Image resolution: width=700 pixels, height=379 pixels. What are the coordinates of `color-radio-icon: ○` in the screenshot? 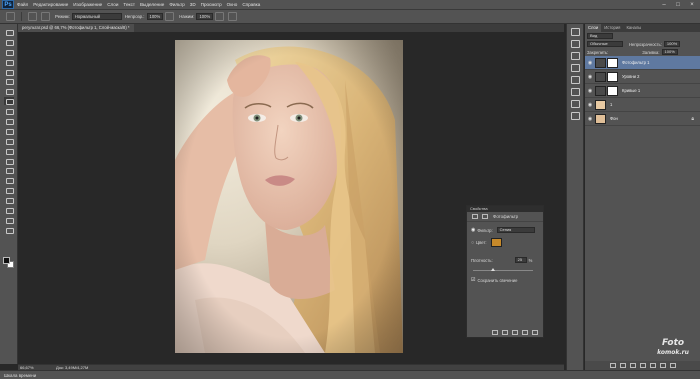 It's located at (472, 243).